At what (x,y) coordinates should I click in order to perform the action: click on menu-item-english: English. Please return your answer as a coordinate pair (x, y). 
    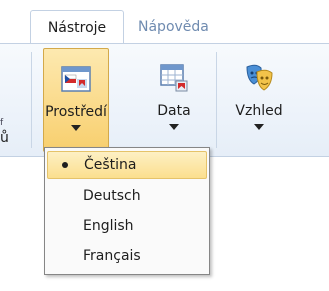
    Looking at the image, I should click on (127, 226).